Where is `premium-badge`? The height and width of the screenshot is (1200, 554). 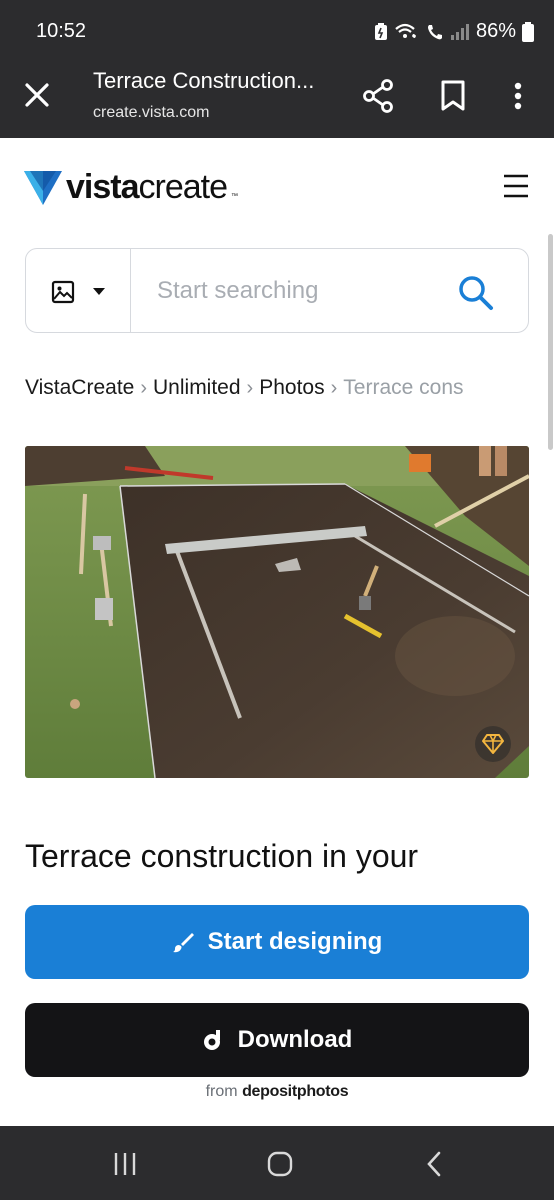
premium-badge is located at coordinates (493, 744).